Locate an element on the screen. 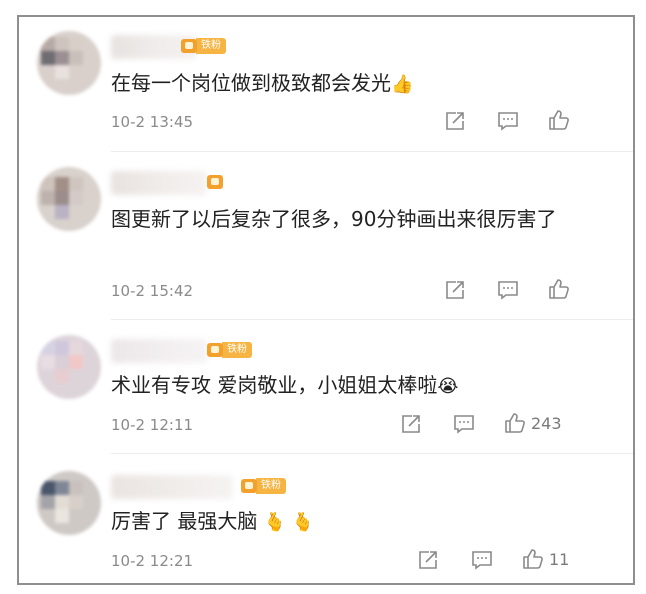 The height and width of the screenshot is (594, 646). finger-heart-emoji: 🫰 🫰 is located at coordinates (289, 522).